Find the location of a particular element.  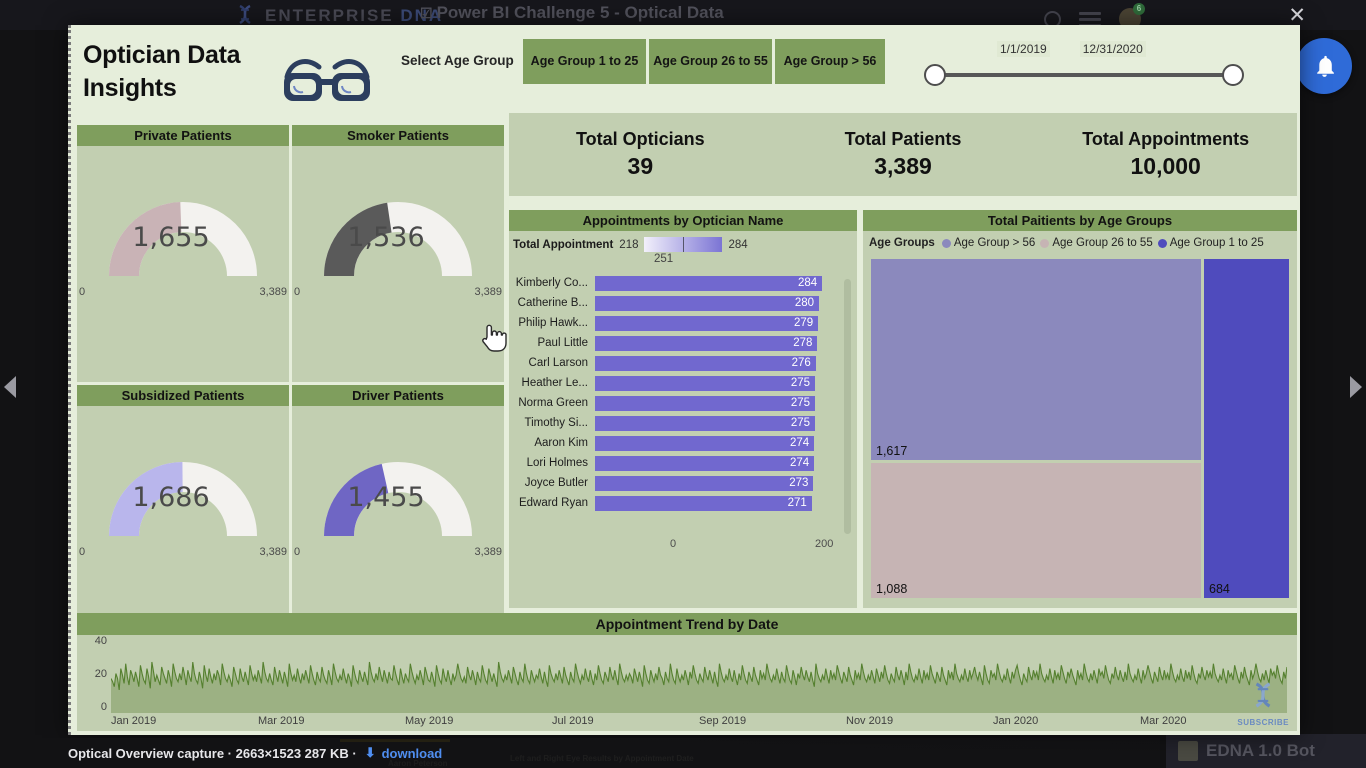

gauge-body: 1,455 0 3,389 is located at coordinates (398, 524).